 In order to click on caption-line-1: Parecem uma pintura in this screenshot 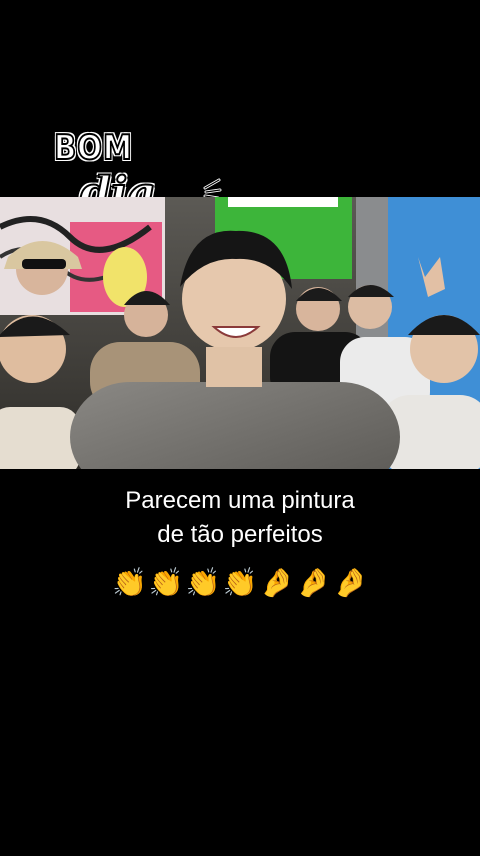, I will do `click(240, 500)`.